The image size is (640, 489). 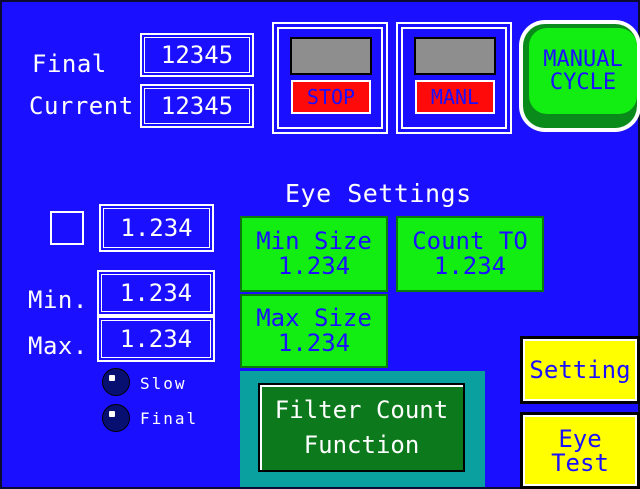 What do you see at coordinates (470, 266) in the screenshot?
I see `count-to-value: 1.234` at bounding box center [470, 266].